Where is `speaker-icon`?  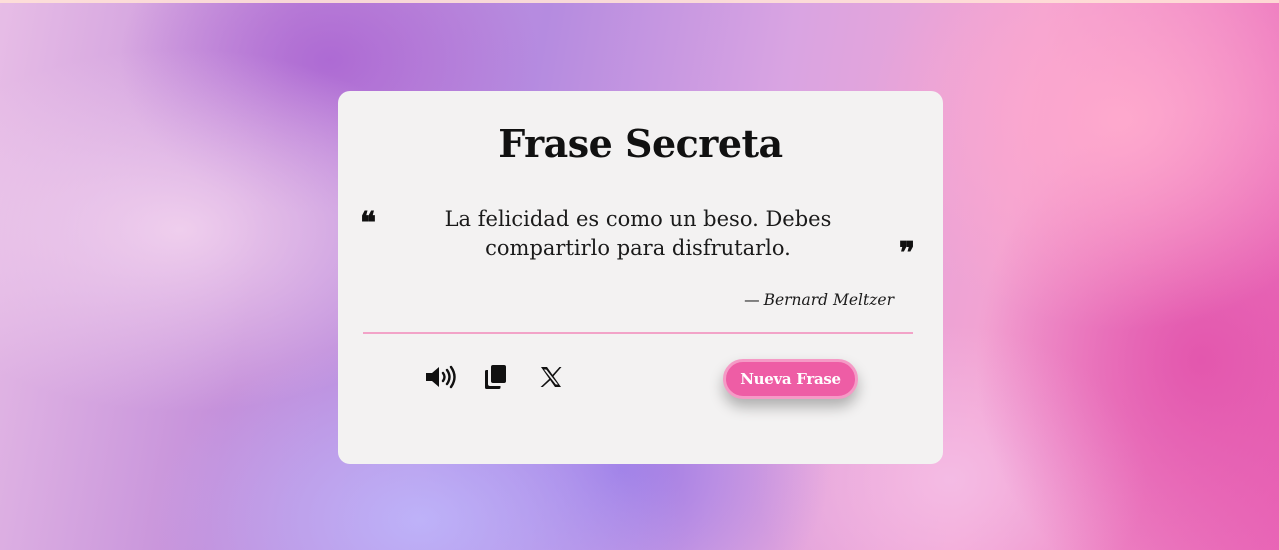
speaker-icon is located at coordinates (441, 377).